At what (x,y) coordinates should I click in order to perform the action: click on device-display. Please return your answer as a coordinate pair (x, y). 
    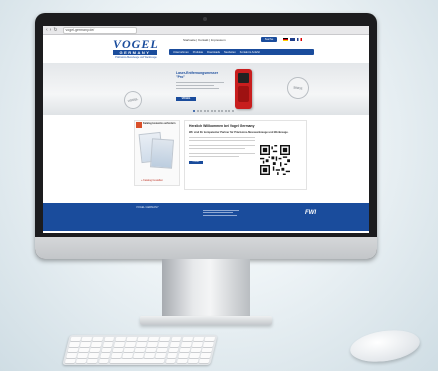
    Looking at the image, I should click on (243, 78).